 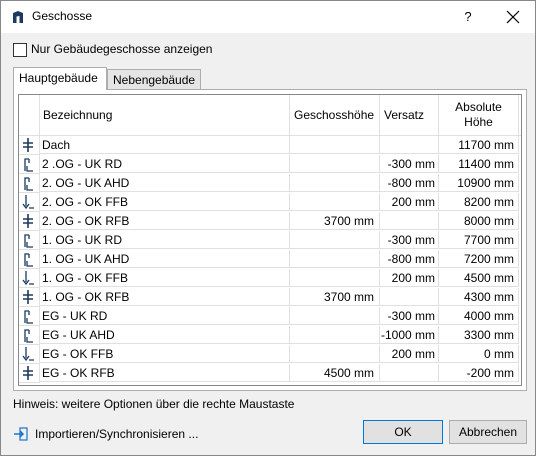 I want to click on checkbox-label: Nur Gebäudegeschosse anzeigen, so click(x=122, y=49).